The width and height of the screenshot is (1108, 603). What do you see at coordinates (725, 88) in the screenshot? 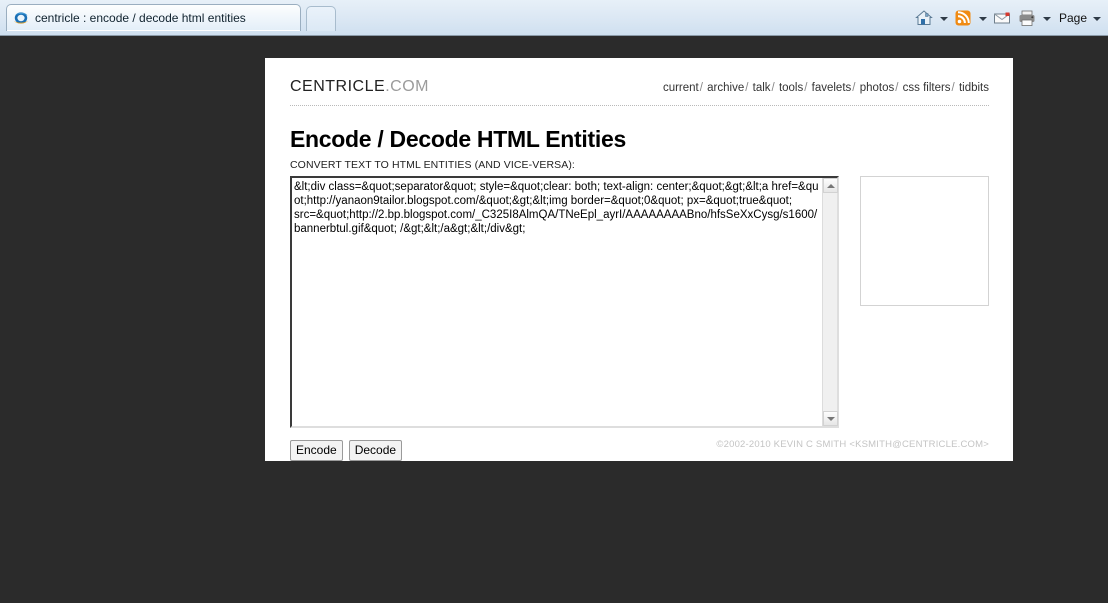
I see `nav-item-archive: archive` at bounding box center [725, 88].